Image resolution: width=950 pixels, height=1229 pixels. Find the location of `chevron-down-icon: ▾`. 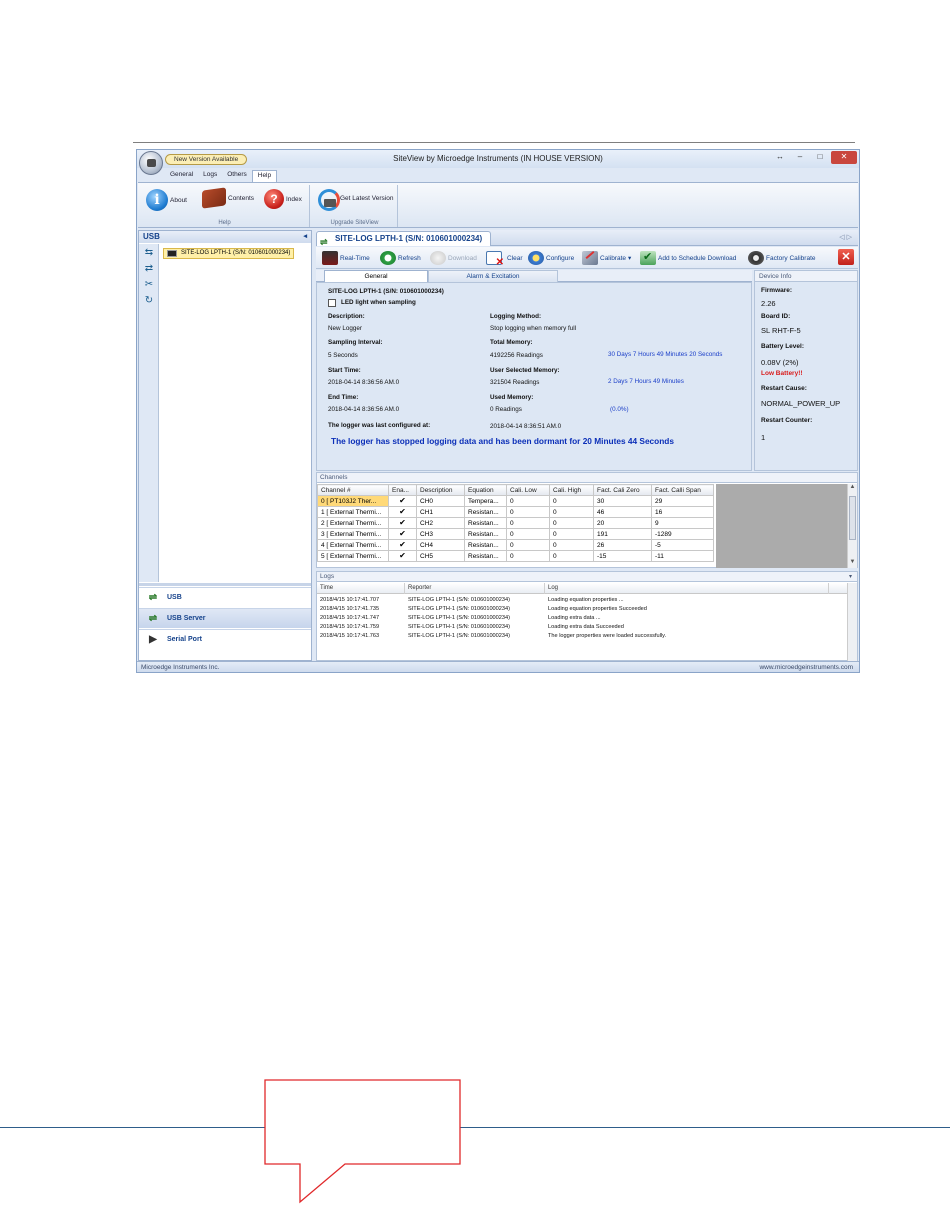

chevron-down-icon: ▾ is located at coordinates (629, 258).